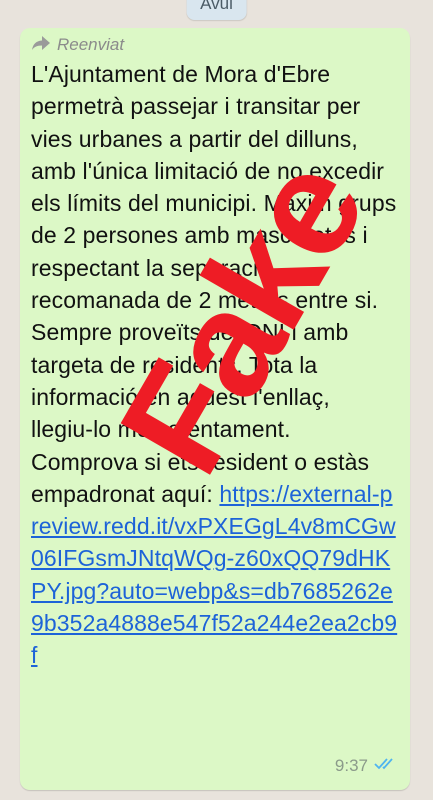  What do you see at coordinates (214, 45) in the screenshot?
I see `forwarded-header: Reenviat` at bounding box center [214, 45].